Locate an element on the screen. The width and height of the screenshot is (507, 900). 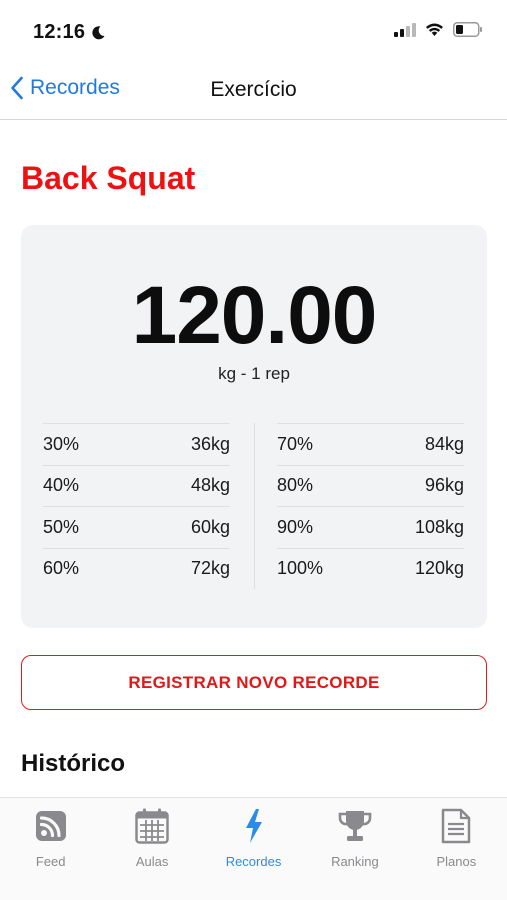
record-value: 120.00 is located at coordinates (254, 315).